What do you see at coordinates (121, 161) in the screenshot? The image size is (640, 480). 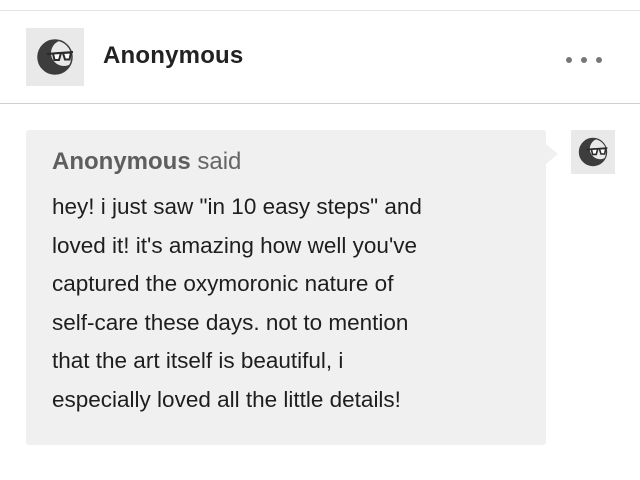 I see `asker-name: Anonymous` at bounding box center [121, 161].